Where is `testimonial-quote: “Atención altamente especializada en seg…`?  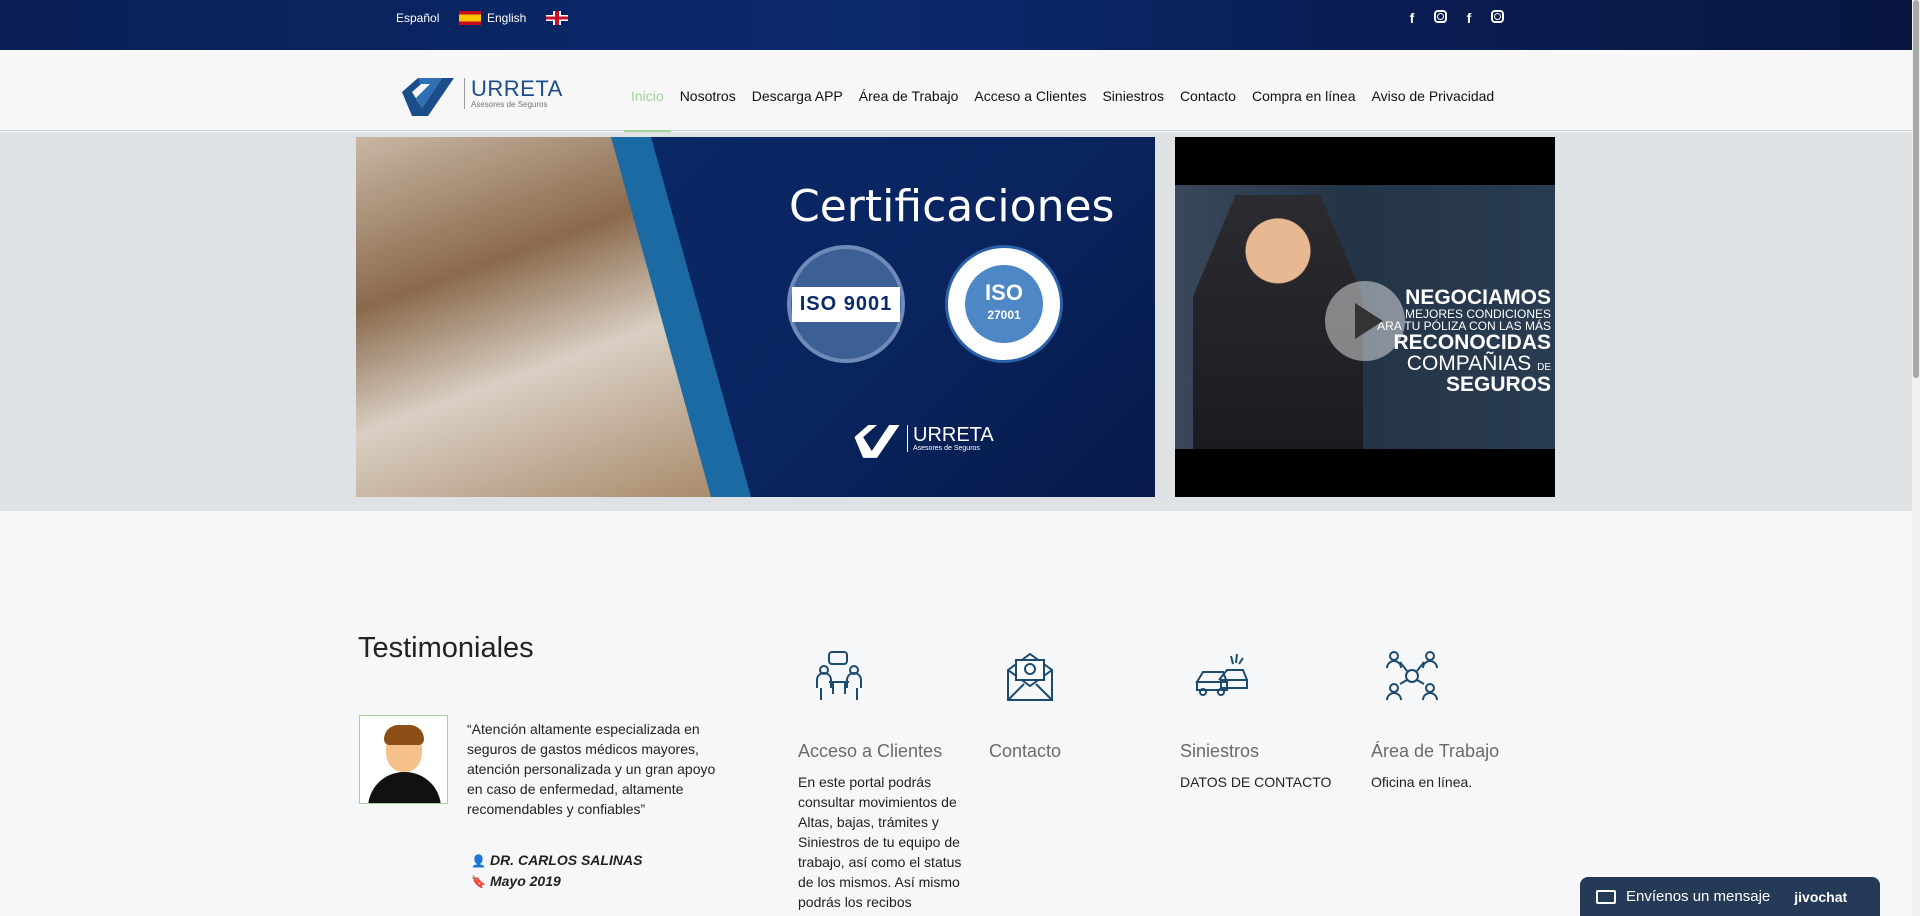
testimonial-quote: “Atención altamente especializada en seg… is located at coordinates (591, 769).